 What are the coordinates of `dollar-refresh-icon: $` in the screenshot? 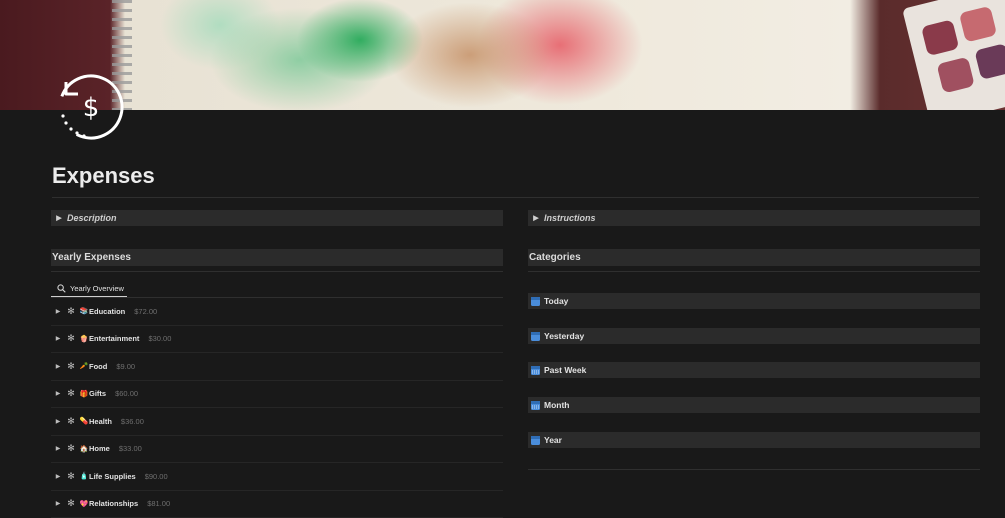 It's located at (91, 107).